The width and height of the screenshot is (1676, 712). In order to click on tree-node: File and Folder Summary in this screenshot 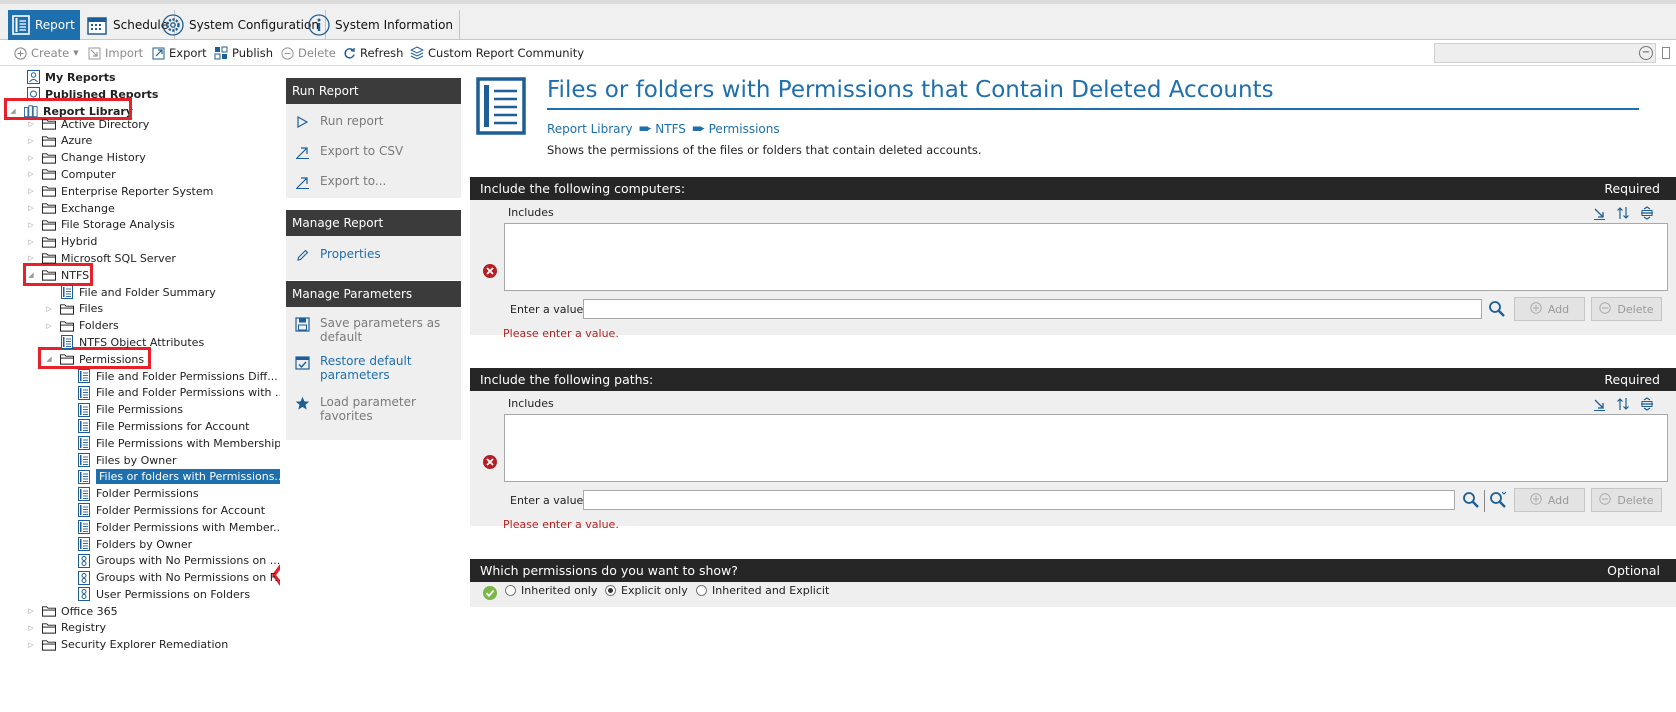, I will do `click(130, 292)`.